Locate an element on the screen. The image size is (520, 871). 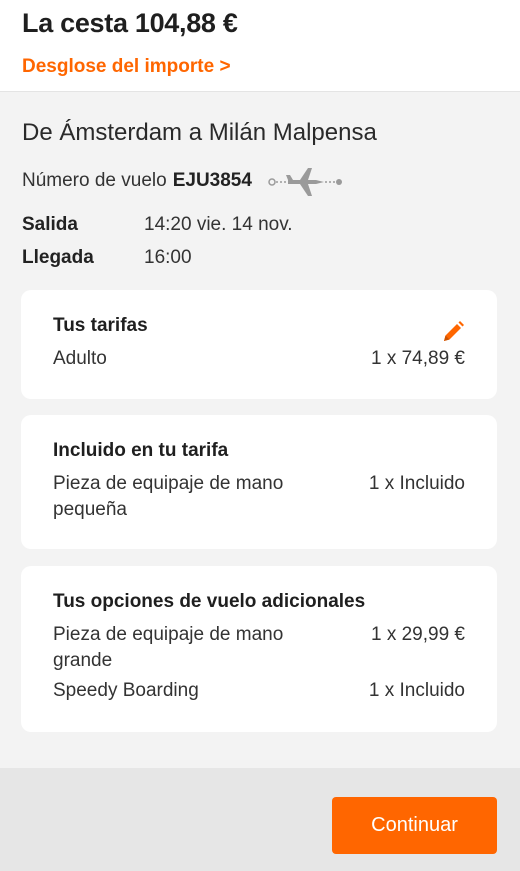
arrival-time: 16:00 is located at coordinates (168, 257).